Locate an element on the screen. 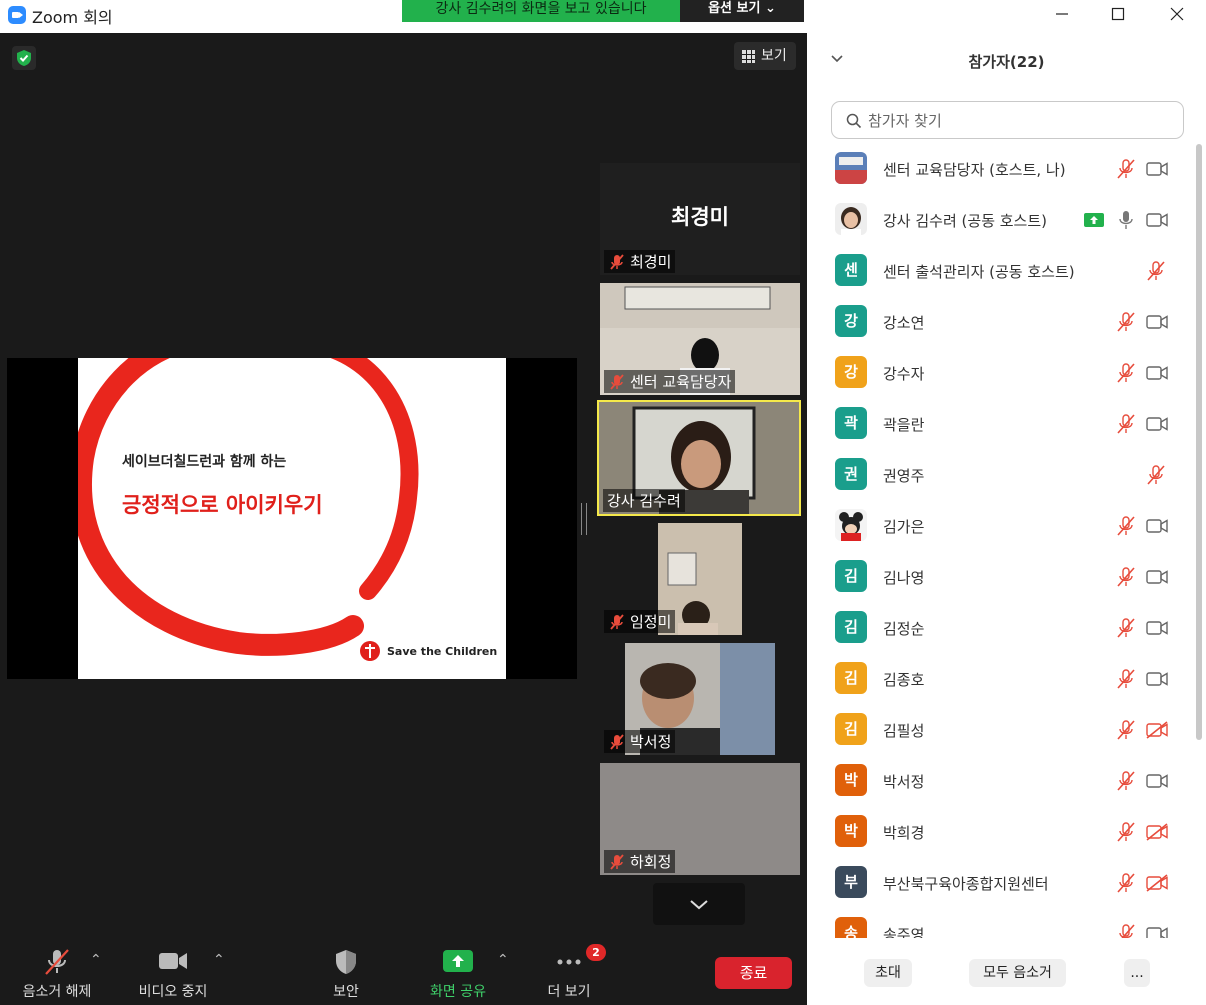  view-options-label: 옵션 보기 is located at coordinates (734, 8).